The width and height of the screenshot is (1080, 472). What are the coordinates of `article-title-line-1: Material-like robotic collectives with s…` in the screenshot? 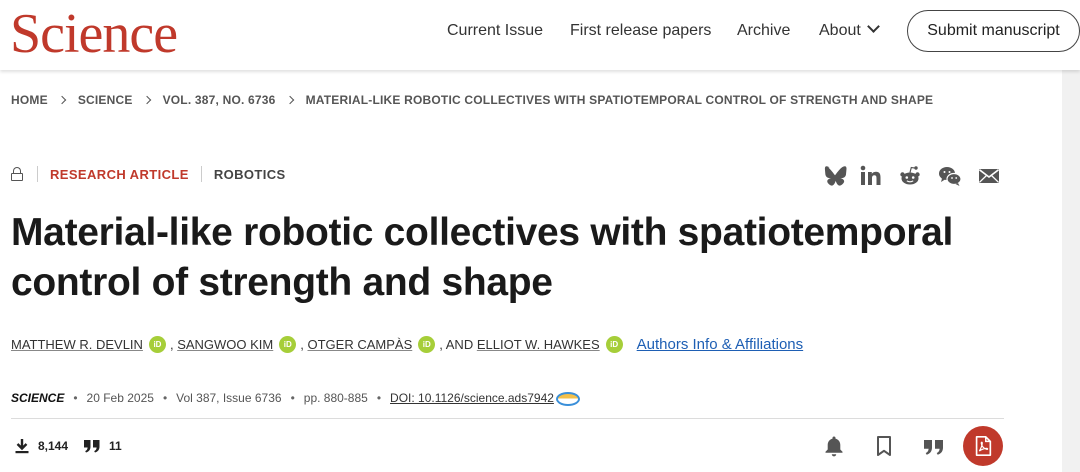 It's located at (482, 232).